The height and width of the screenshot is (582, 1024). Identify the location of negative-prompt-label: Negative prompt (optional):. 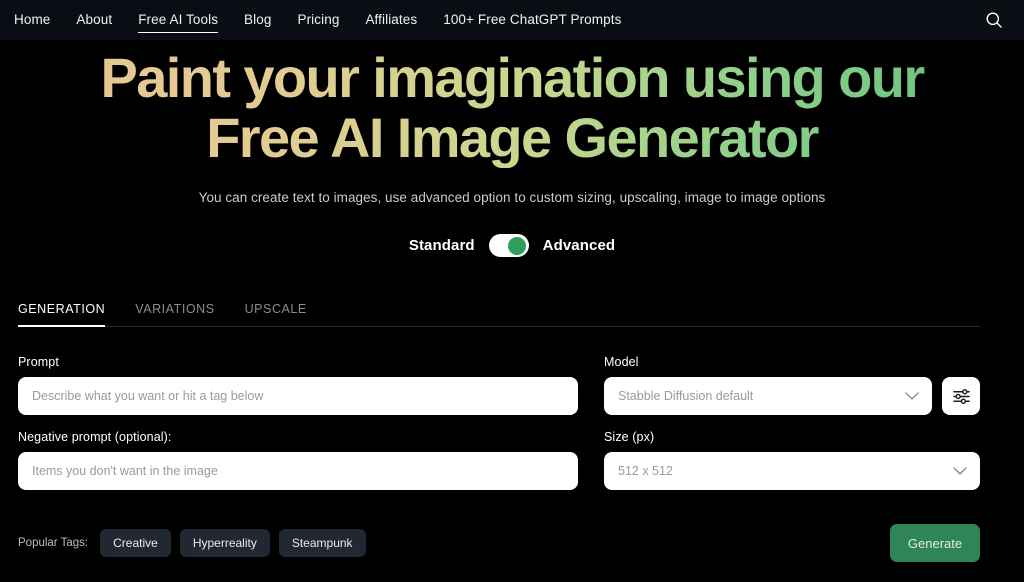
(95, 437).